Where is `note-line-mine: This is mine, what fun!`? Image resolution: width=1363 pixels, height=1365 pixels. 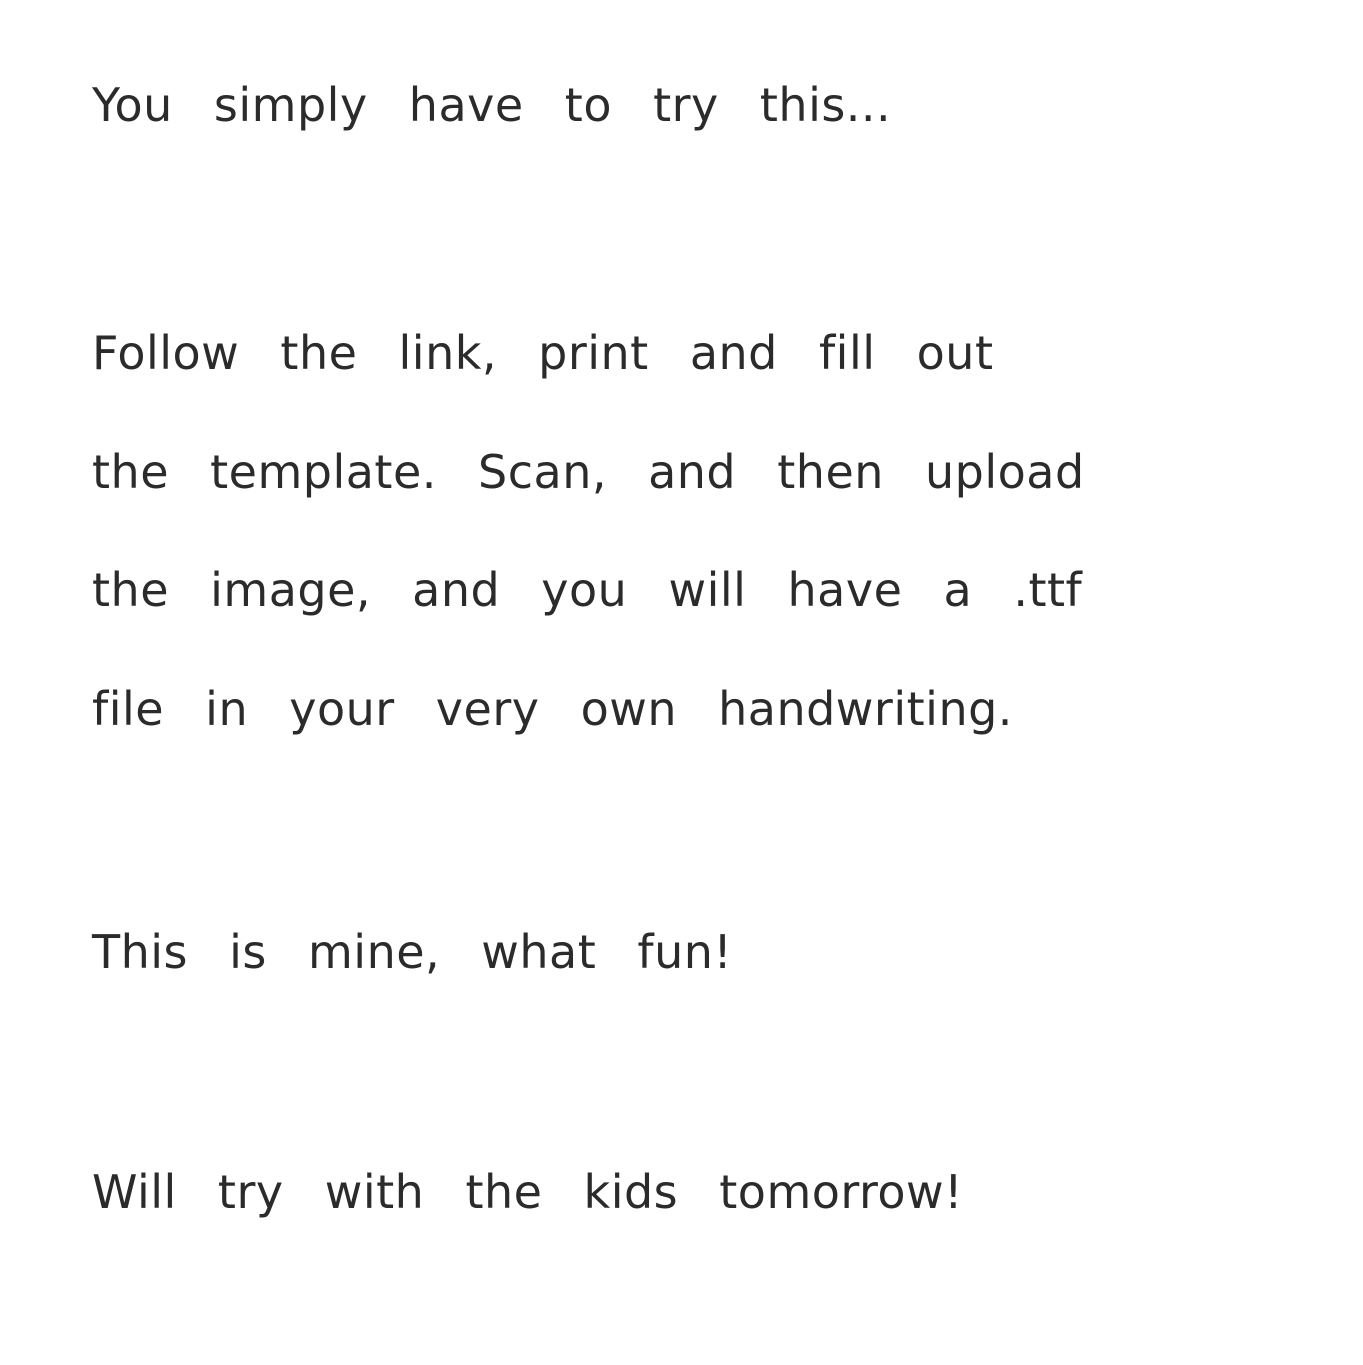
note-line-mine: This is mine, what fun! is located at coordinates (412, 952).